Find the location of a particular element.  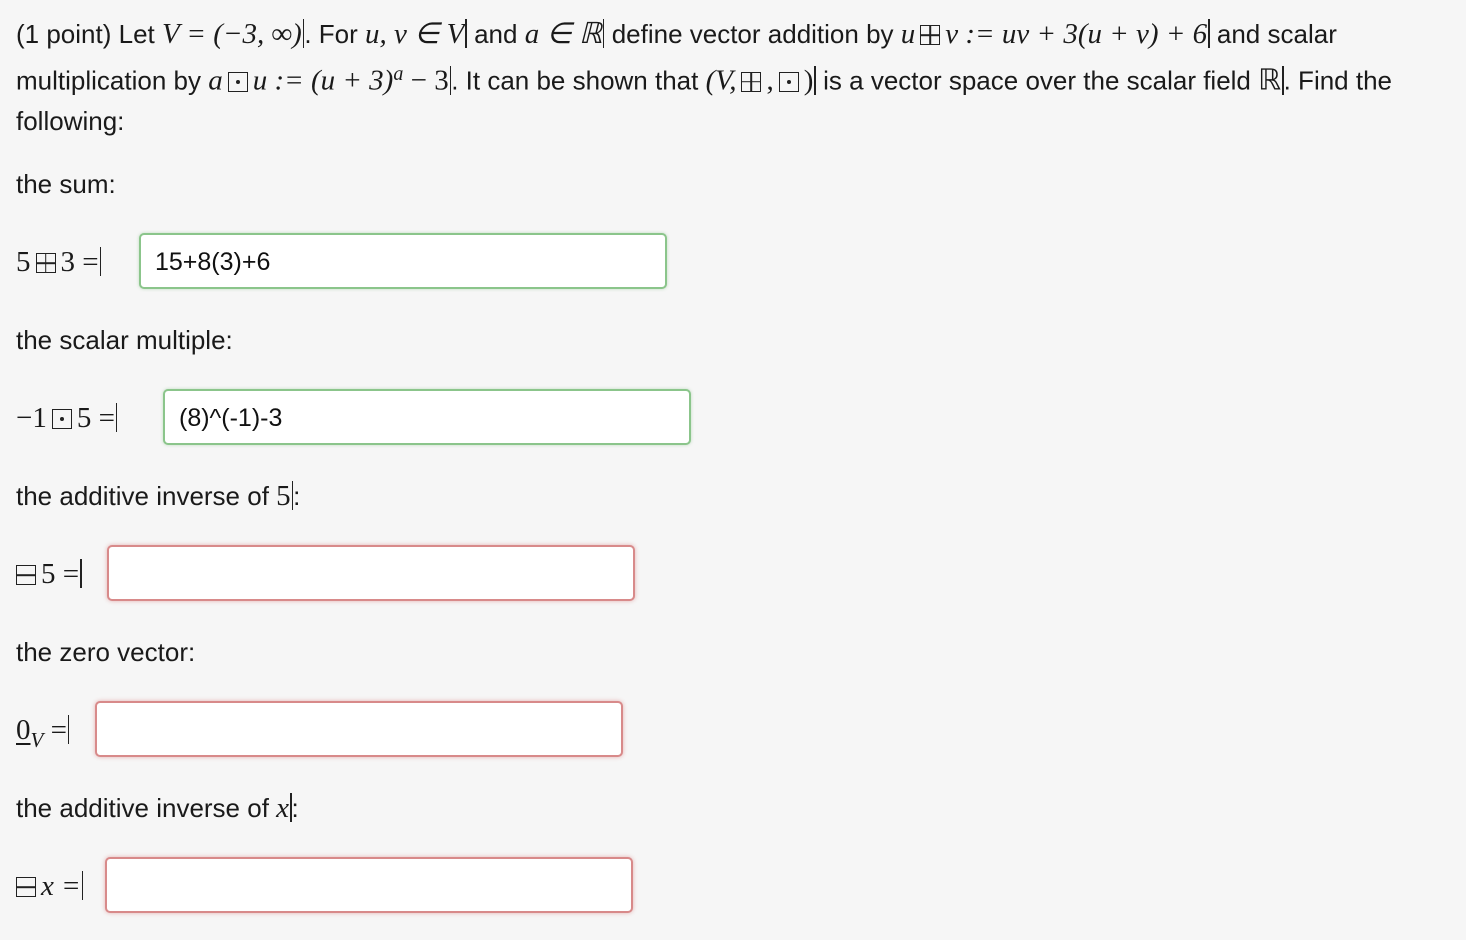

math-addition-definition: v := uv + 3(u + v) + 6 is located at coordinates (1076, 34).